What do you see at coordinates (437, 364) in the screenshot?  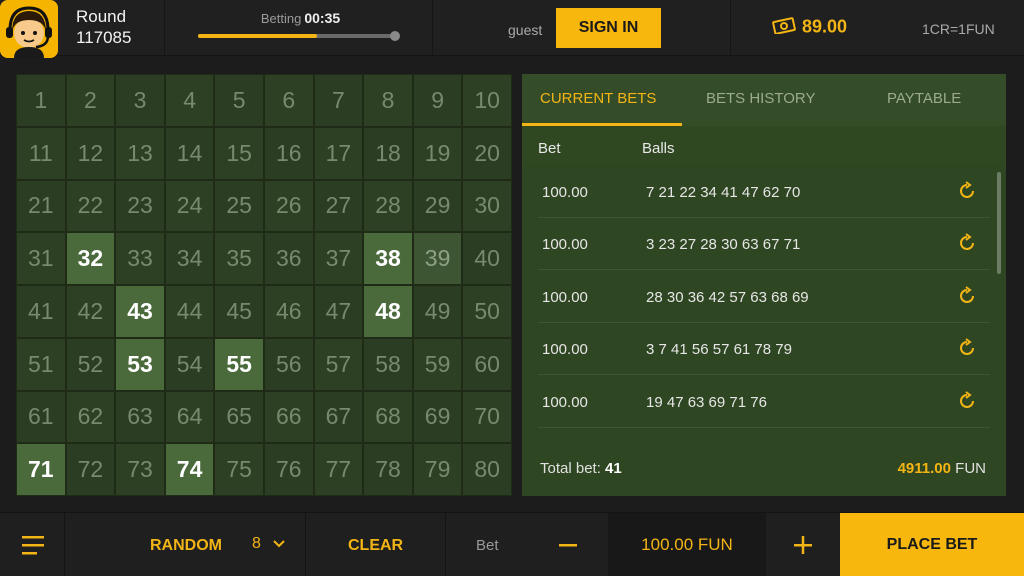 I see `number-cell: 59` at bounding box center [437, 364].